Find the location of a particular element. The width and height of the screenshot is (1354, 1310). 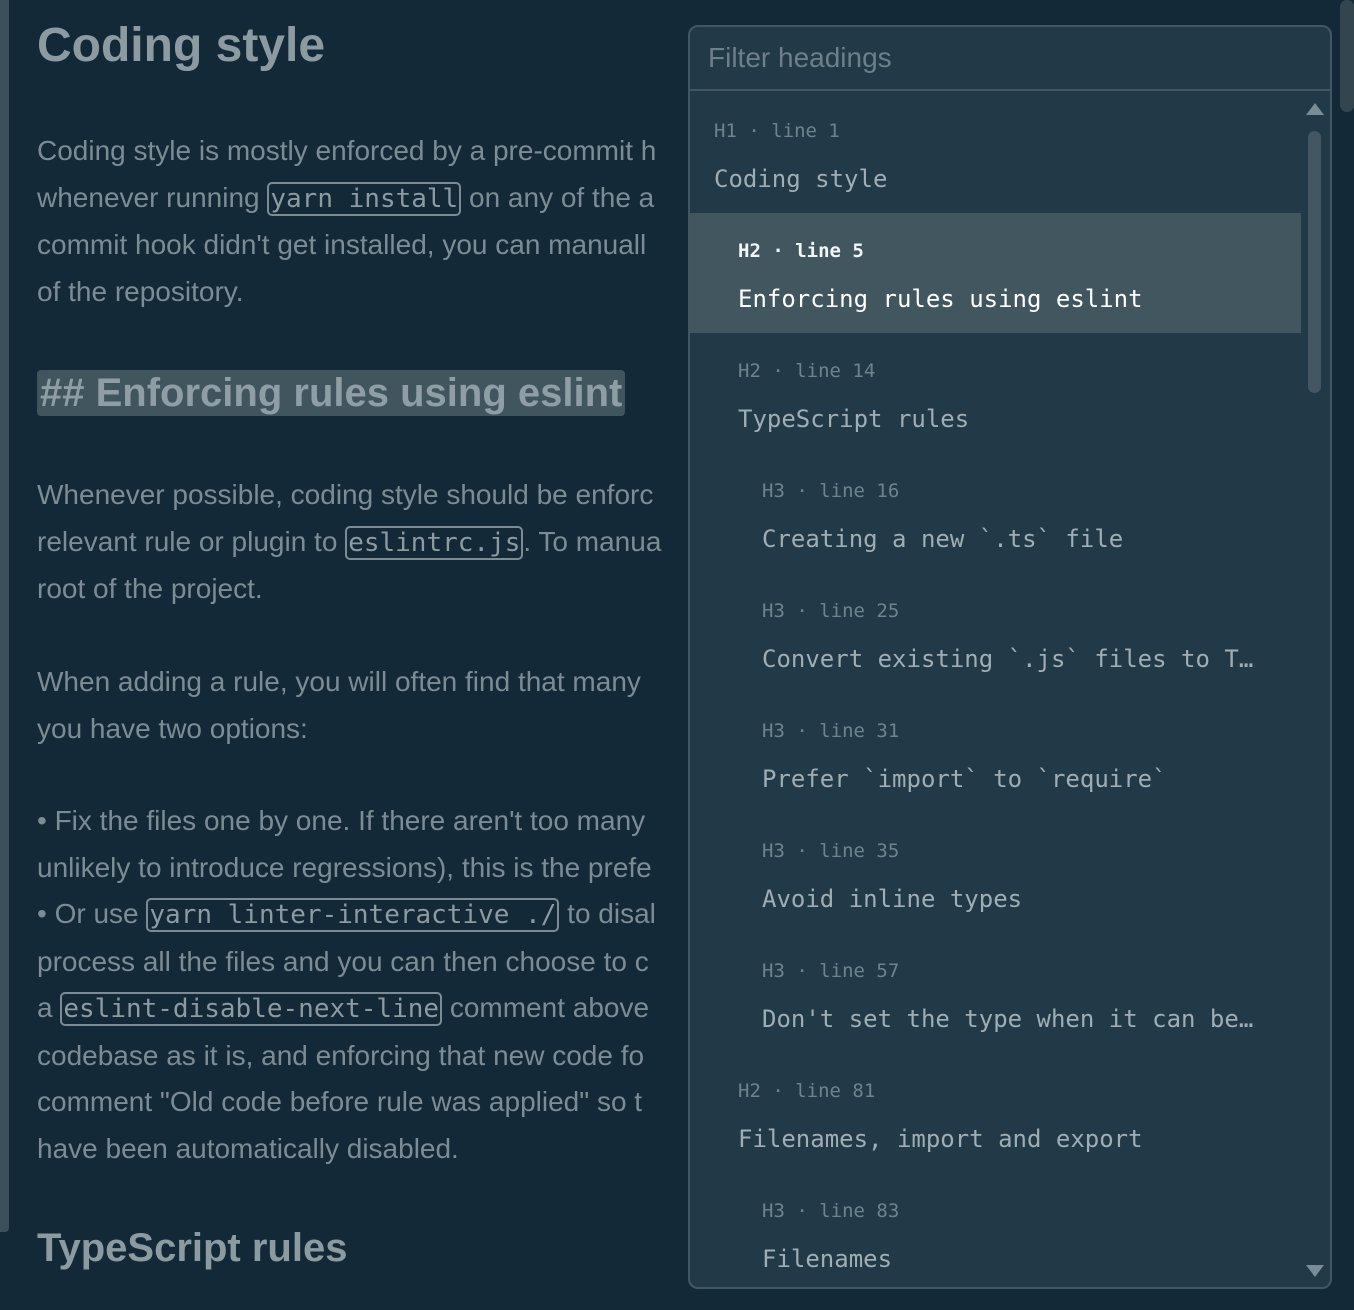

text-span: comment above is located at coordinates (546, 1007).